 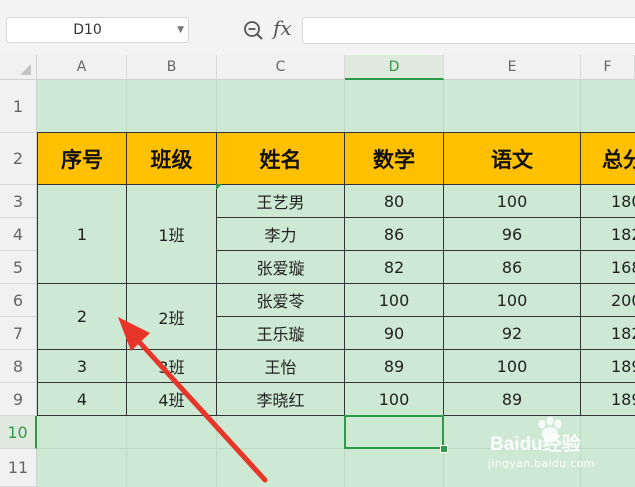 What do you see at coordinates (281, 234) in the screenshot?
I see `cell-name: 李力` at bounding box center [281, 234].